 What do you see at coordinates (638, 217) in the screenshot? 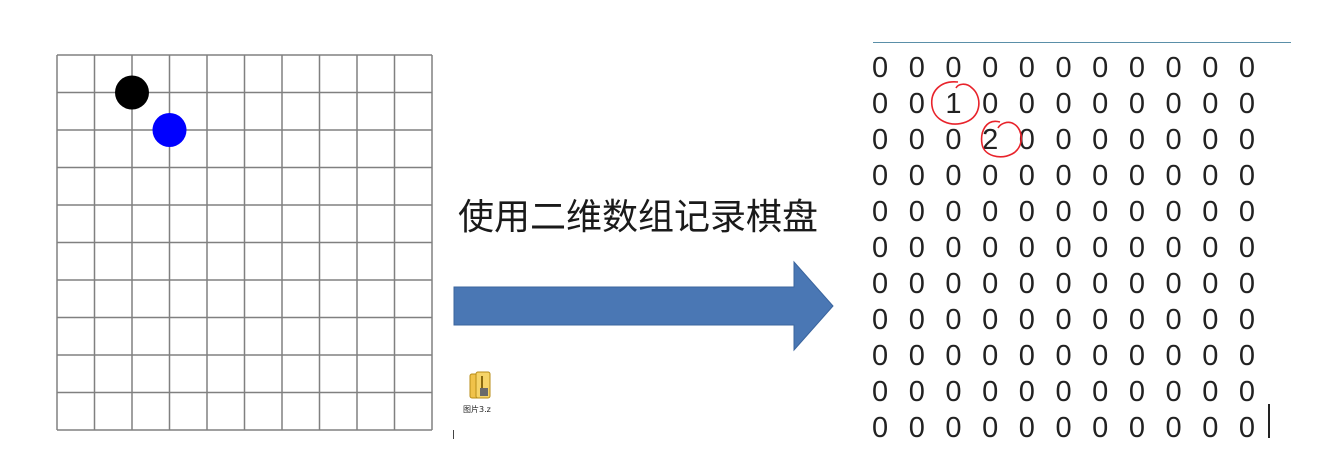
I see `caption: 使用二维数组记录棋盘` at bounding box center [638, 217].